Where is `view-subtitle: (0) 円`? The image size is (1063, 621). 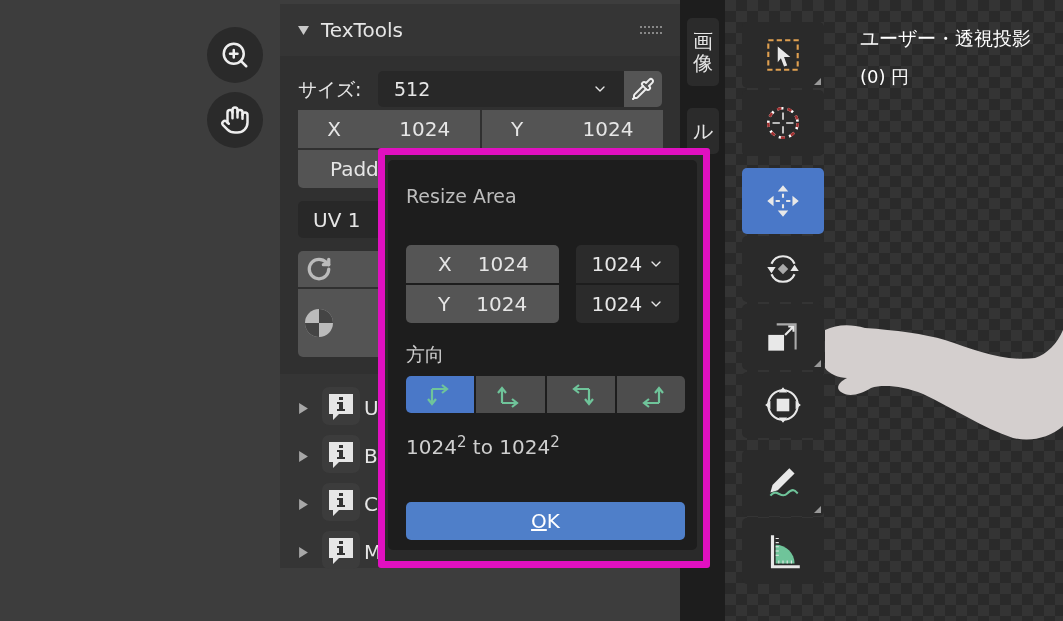 view-subtitle: (0) 円 is located at coordinates (885, 76).